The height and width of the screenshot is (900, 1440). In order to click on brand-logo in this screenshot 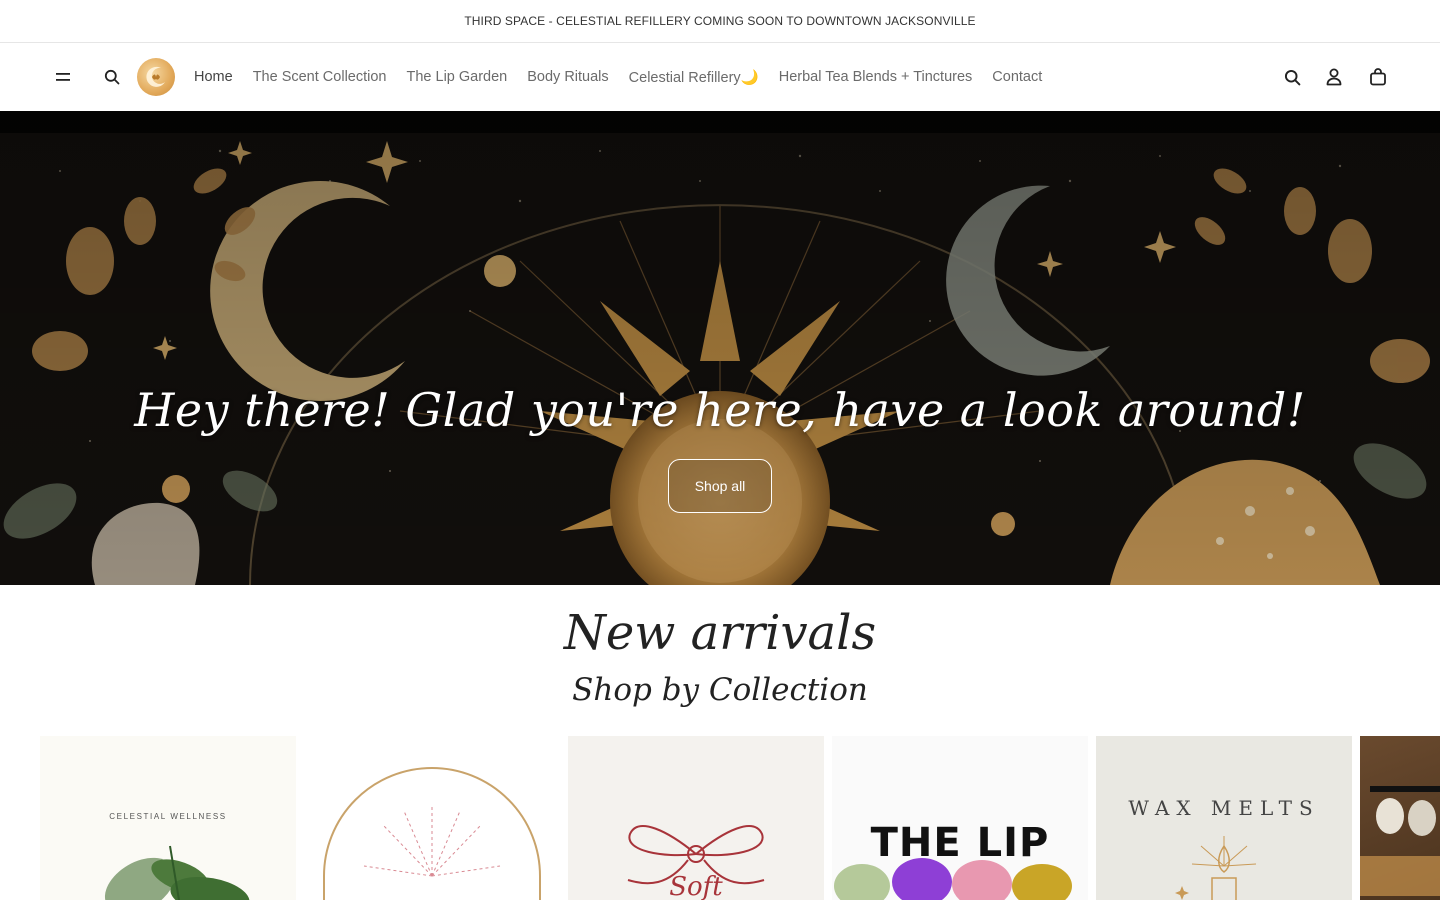, I will do `click(156, 77)`.